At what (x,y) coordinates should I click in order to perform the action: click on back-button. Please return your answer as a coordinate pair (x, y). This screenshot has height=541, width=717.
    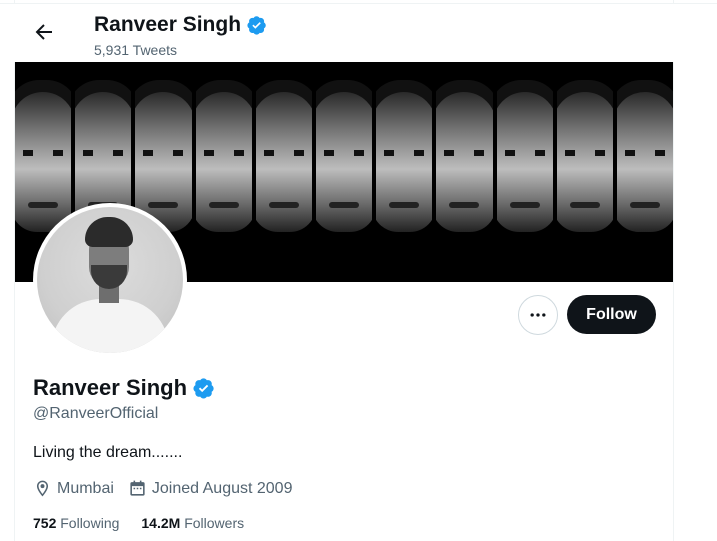
    Looking at the image, I should click on (44, 32).